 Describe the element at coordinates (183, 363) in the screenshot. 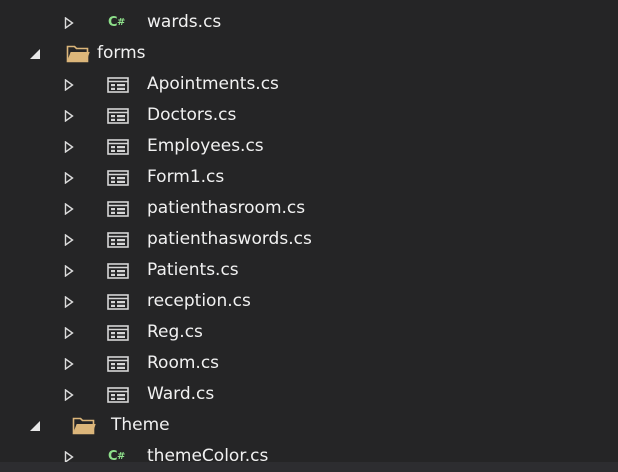

I see `tree-item-label: Room.cs` at that location.